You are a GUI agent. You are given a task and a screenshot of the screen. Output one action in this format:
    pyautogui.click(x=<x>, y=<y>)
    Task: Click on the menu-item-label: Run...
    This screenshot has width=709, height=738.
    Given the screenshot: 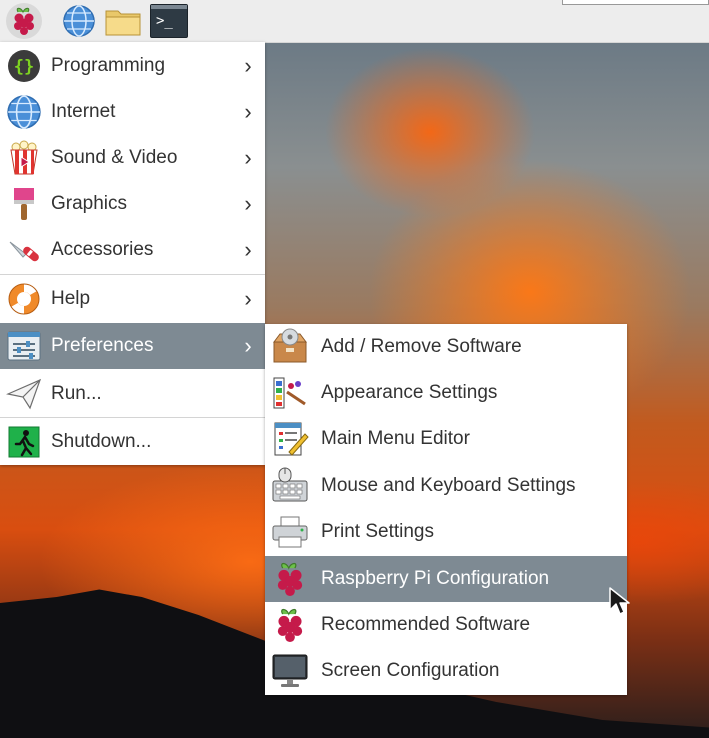 What is the action you would take?
    pyautogui.click(x=76, y=393)
    